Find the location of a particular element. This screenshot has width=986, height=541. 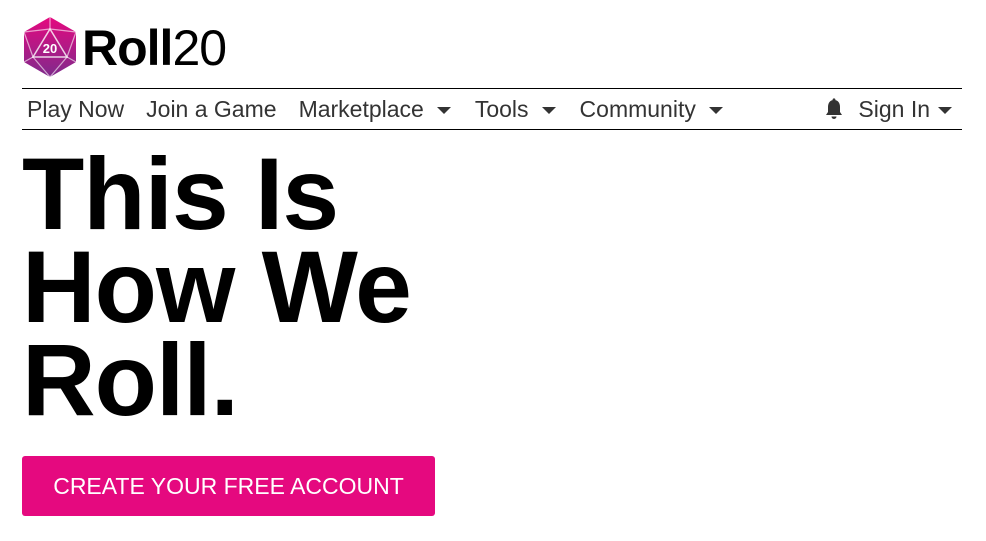

nav-item-label: Marketplace is located at coordinates (361, 108).